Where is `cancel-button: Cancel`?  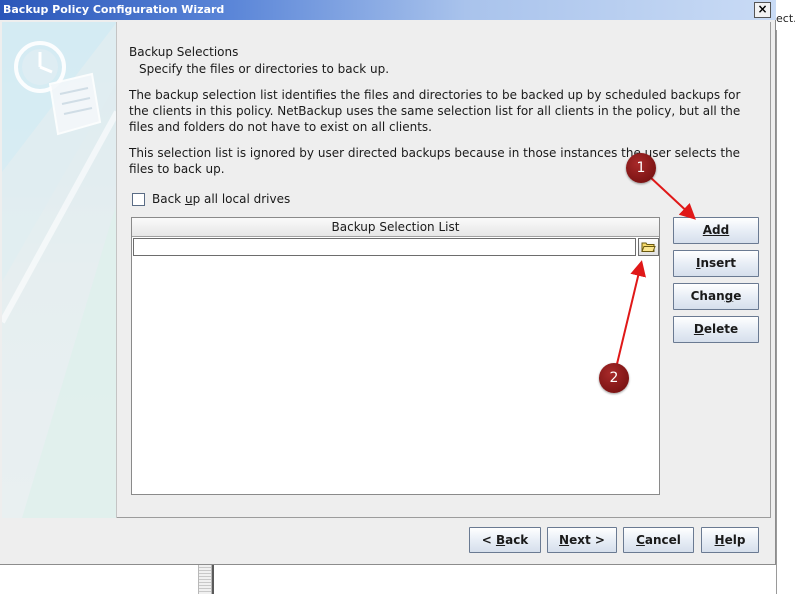
cancel-button: Cancel is located at coordinates (658, 540).